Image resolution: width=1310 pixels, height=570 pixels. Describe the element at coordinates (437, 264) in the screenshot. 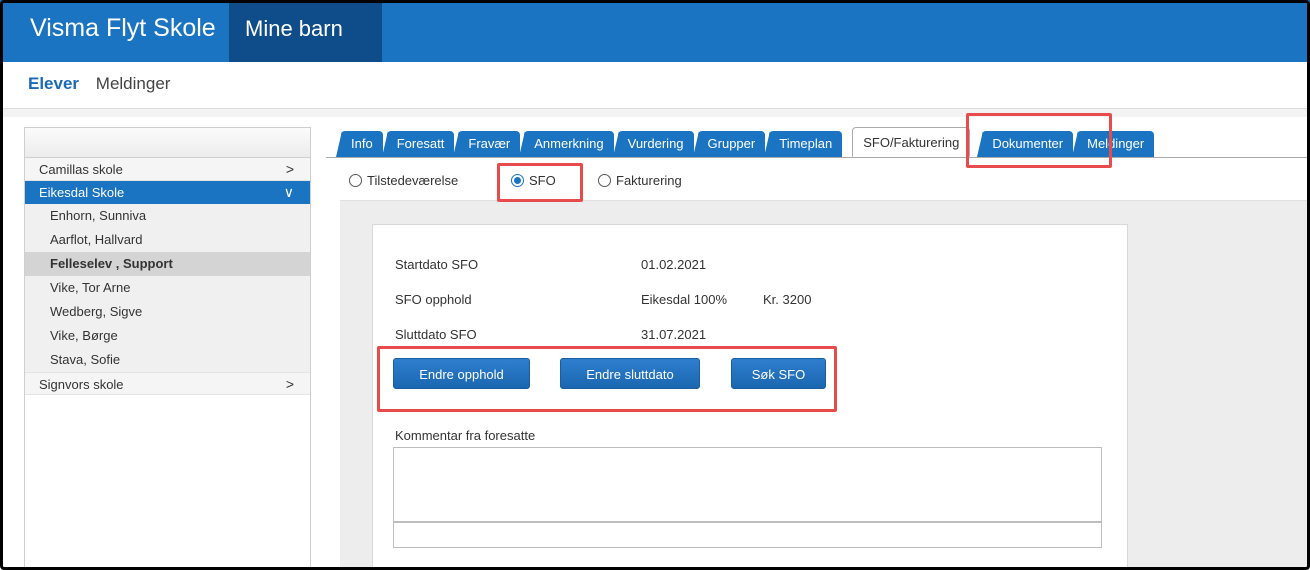

I see `startdato-label: Startdato SFO` at that location.